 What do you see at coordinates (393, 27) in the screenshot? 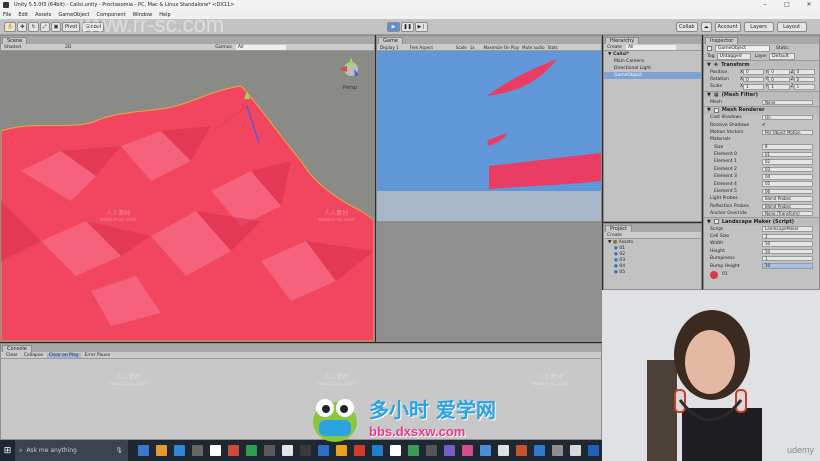
I see `play-button: ▶` at bounding box center [393, 27].